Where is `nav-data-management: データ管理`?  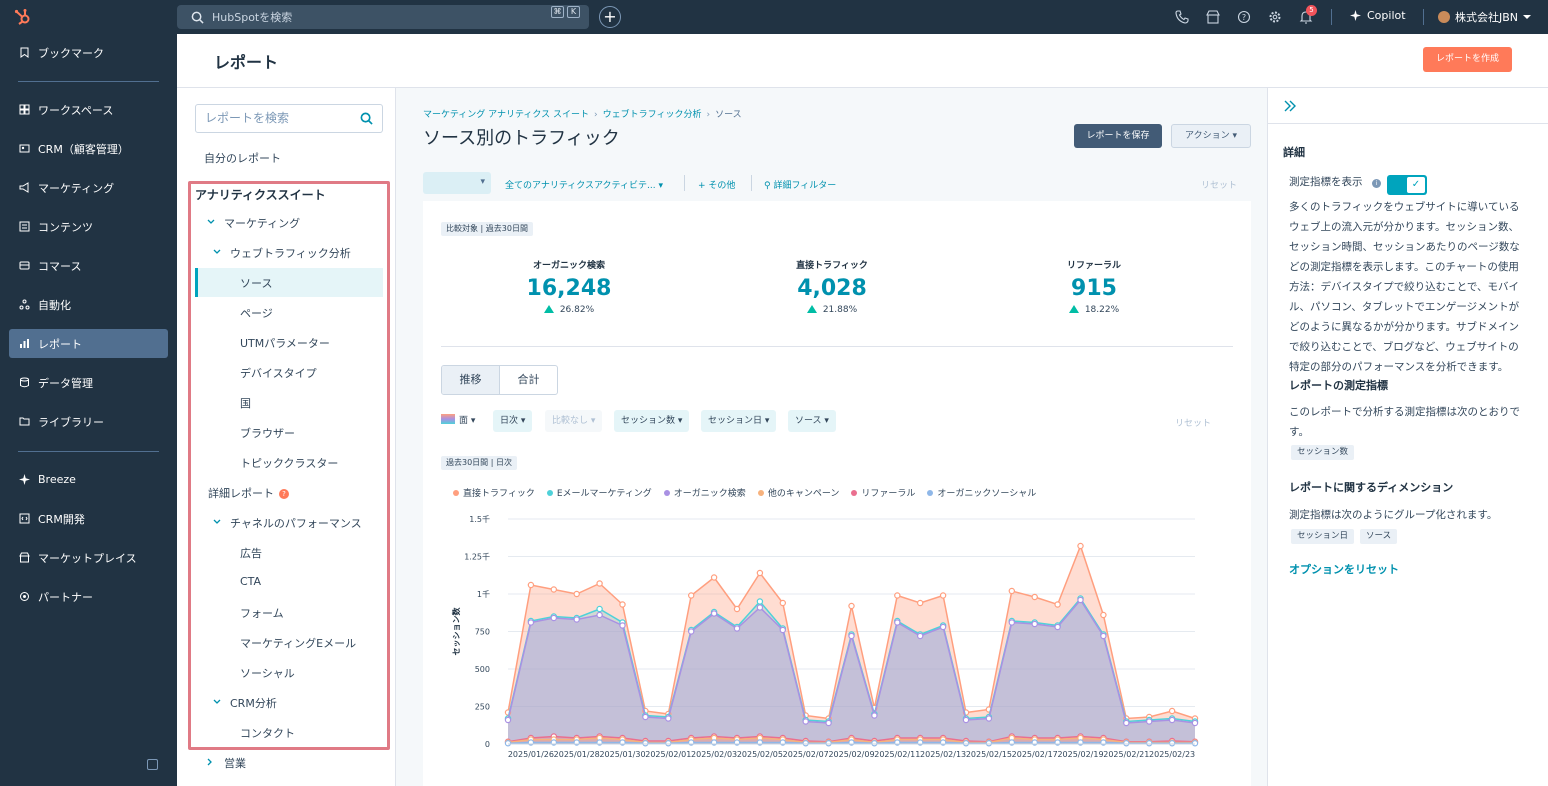
nav-data-management: データ管理 is located at coordinates (88, 382).